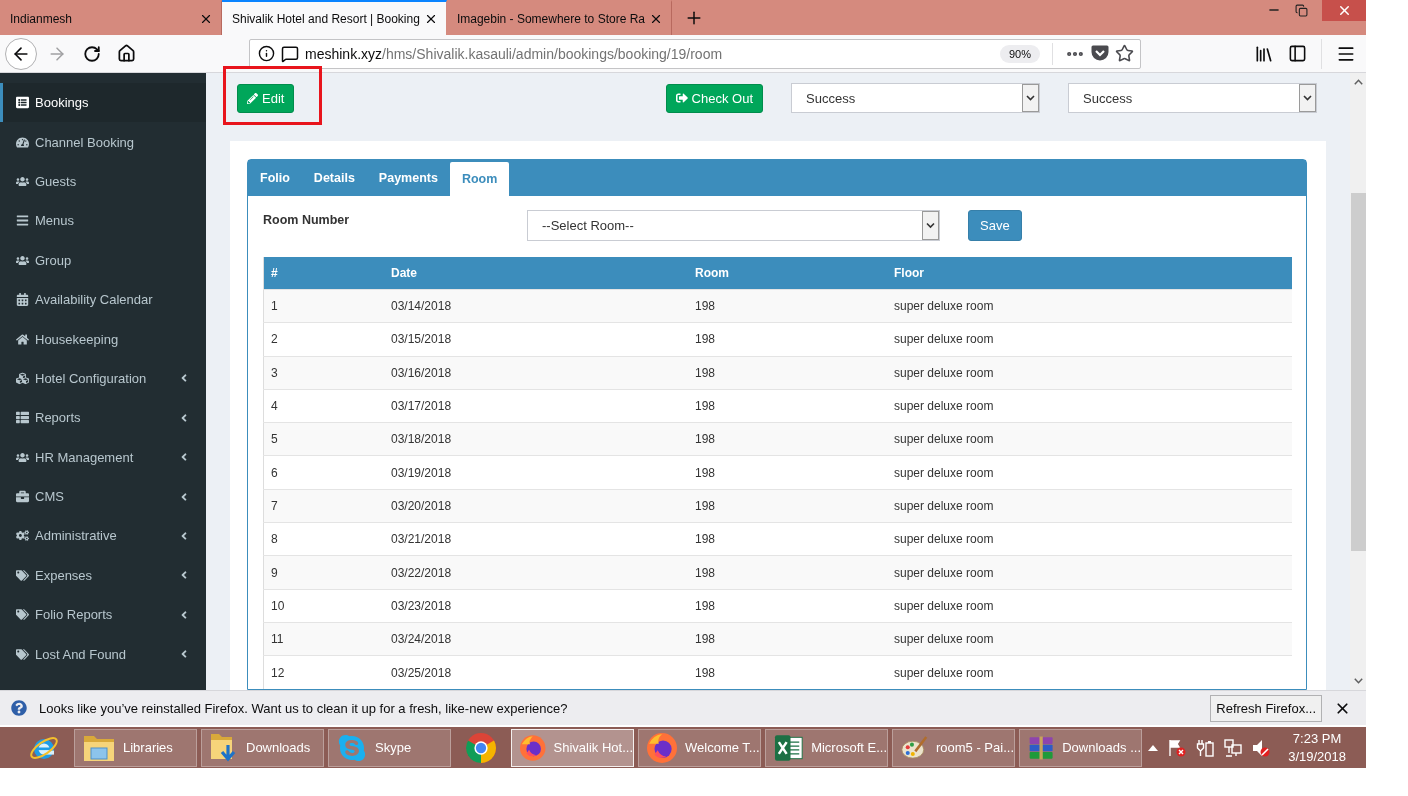 This screenshot has height=796, width=1408. What do you see at coordinates (681, 98) in the screenshot?
I see `exit-arrow-icon` at bounding box center [681, 98].